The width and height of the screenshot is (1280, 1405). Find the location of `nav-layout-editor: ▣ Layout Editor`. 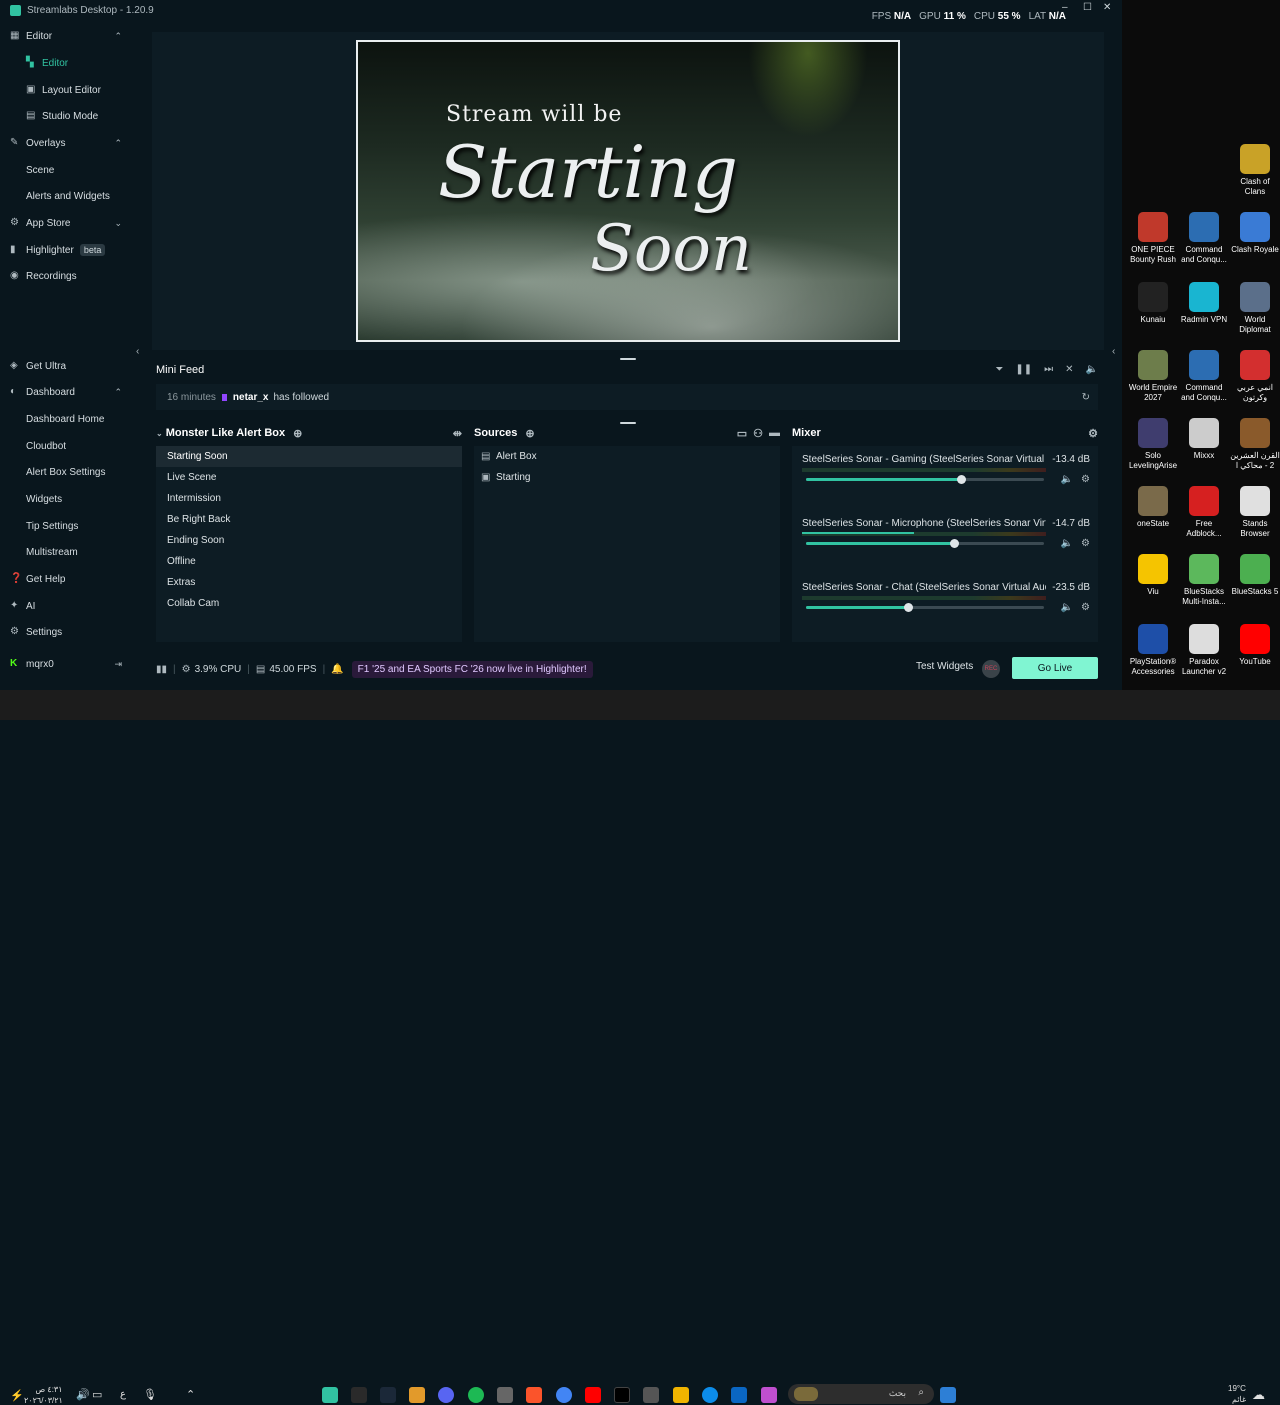

nav-layout-editor: ▣ Layout Editor is located at coordinates (67, 90).